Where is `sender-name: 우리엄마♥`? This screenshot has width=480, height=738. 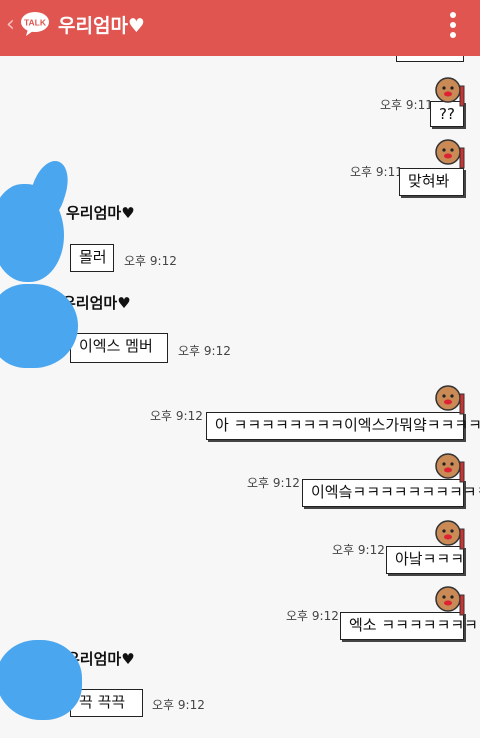
sender-name: 우리엄마♥ is located at coordinates (100, 213).